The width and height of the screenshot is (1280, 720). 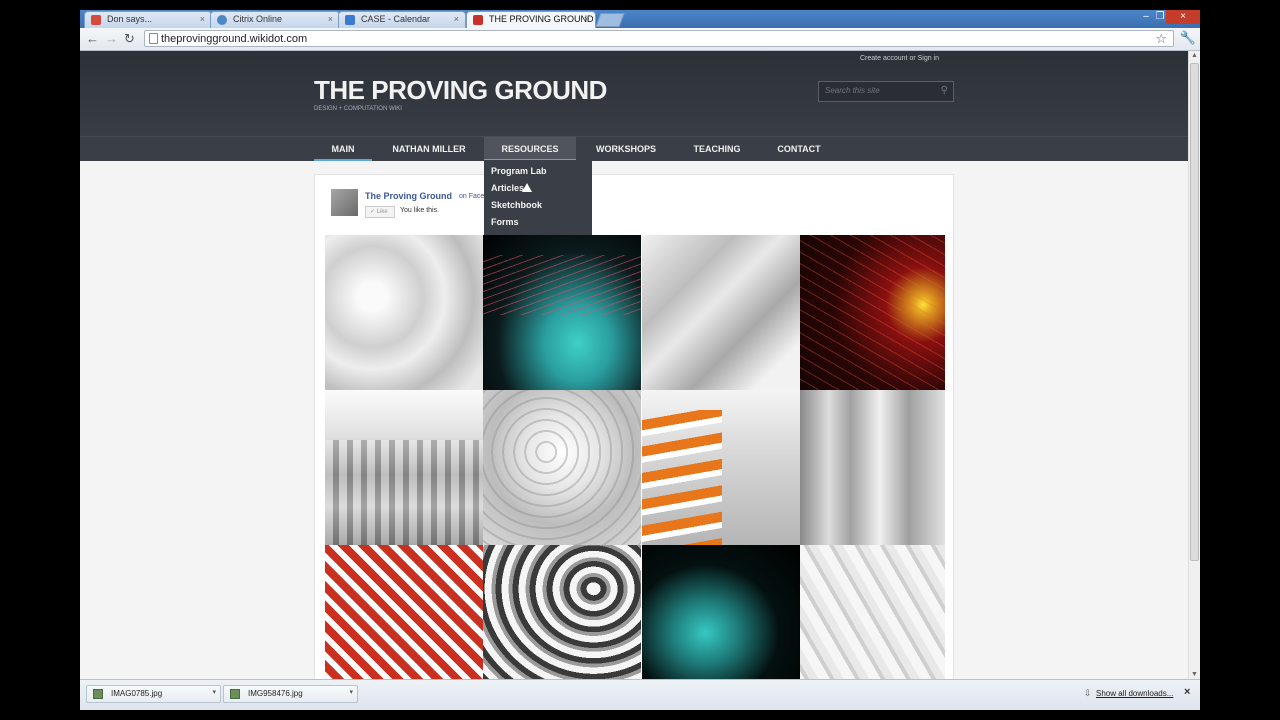 I want to click on back-icon: ←, so click(x=92, y=39).